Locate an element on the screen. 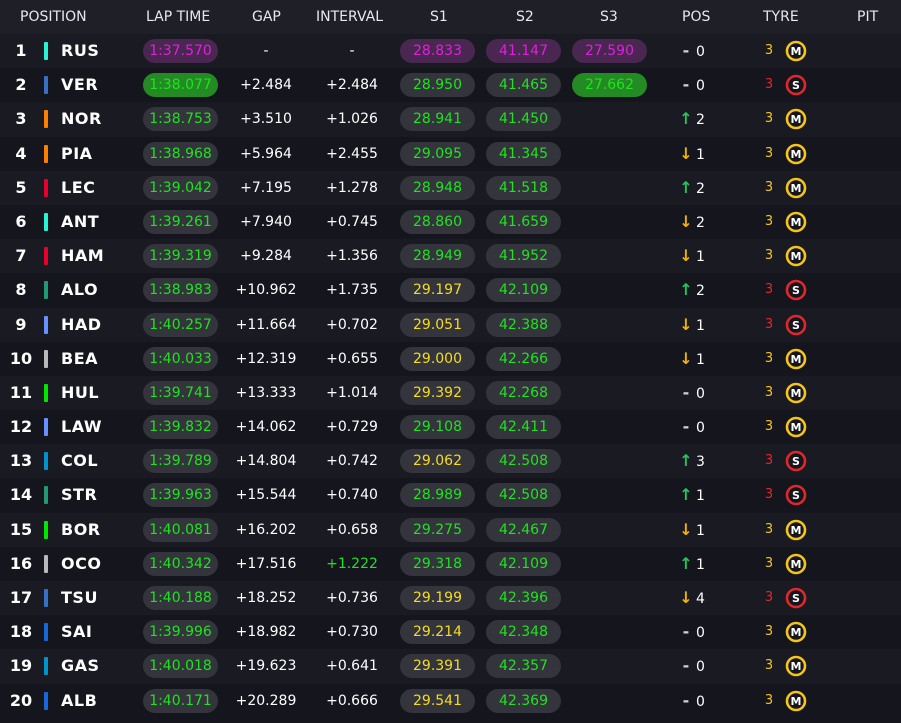  lap-time: 1:39.319 is located at coordinates (180, 256).